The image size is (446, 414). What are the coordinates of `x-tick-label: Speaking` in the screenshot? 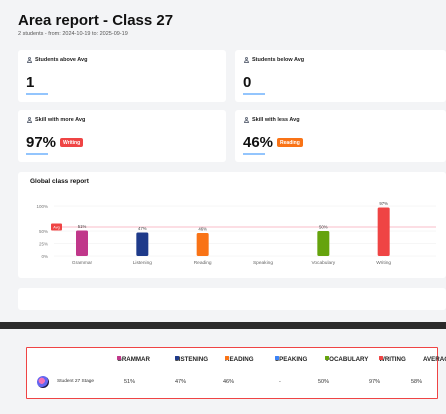 It's located at (263, 263).